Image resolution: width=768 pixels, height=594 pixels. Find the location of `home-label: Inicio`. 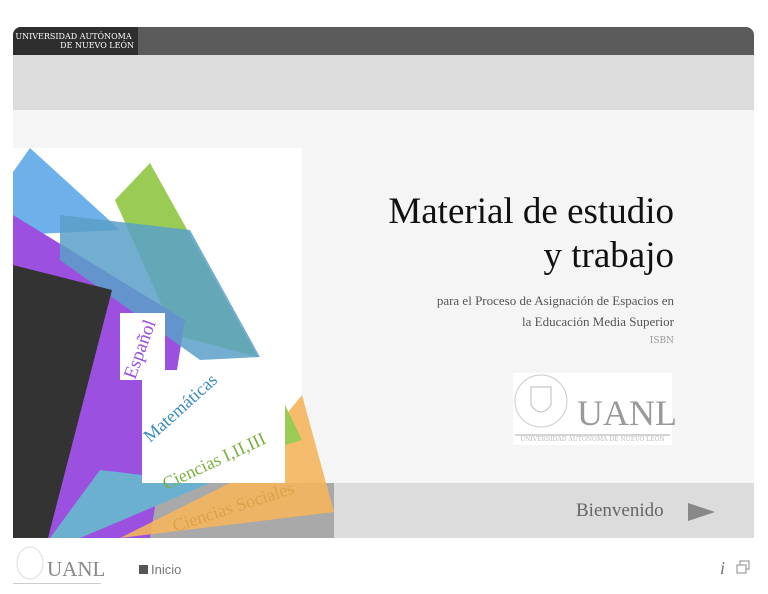

home-label: Inicio is located at coordinates (166, 569).